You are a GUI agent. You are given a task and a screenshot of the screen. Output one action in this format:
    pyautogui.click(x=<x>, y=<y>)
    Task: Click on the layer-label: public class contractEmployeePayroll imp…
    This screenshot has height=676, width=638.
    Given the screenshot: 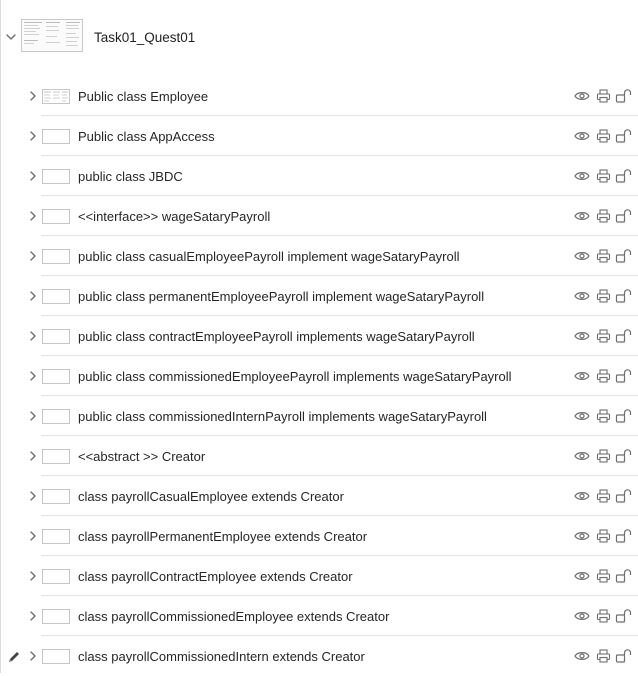 What is the action you would take?
    pyautogui.click(x=276, y=336)
    